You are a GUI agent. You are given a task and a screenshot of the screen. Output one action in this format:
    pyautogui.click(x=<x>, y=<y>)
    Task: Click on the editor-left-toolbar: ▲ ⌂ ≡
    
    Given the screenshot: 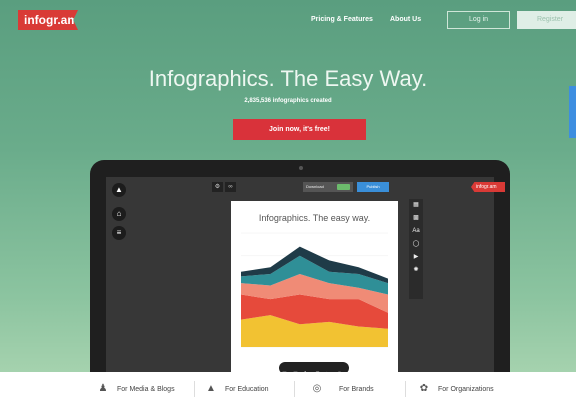 What is the action you would take?
    pyautogui.click(x=119, y=276)
    